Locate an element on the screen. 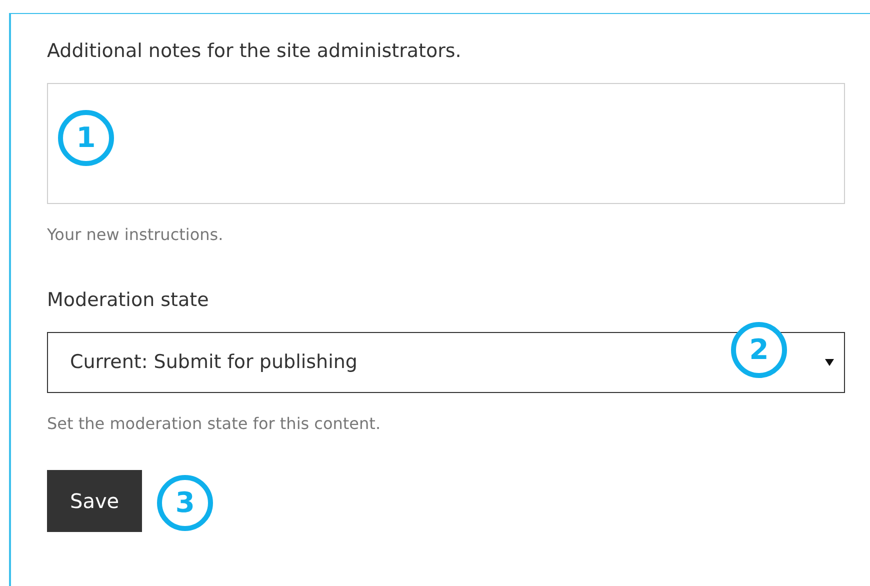 This screenshot has width=870, height=586. callout-number: 3 is located at coordinates (185, 503).